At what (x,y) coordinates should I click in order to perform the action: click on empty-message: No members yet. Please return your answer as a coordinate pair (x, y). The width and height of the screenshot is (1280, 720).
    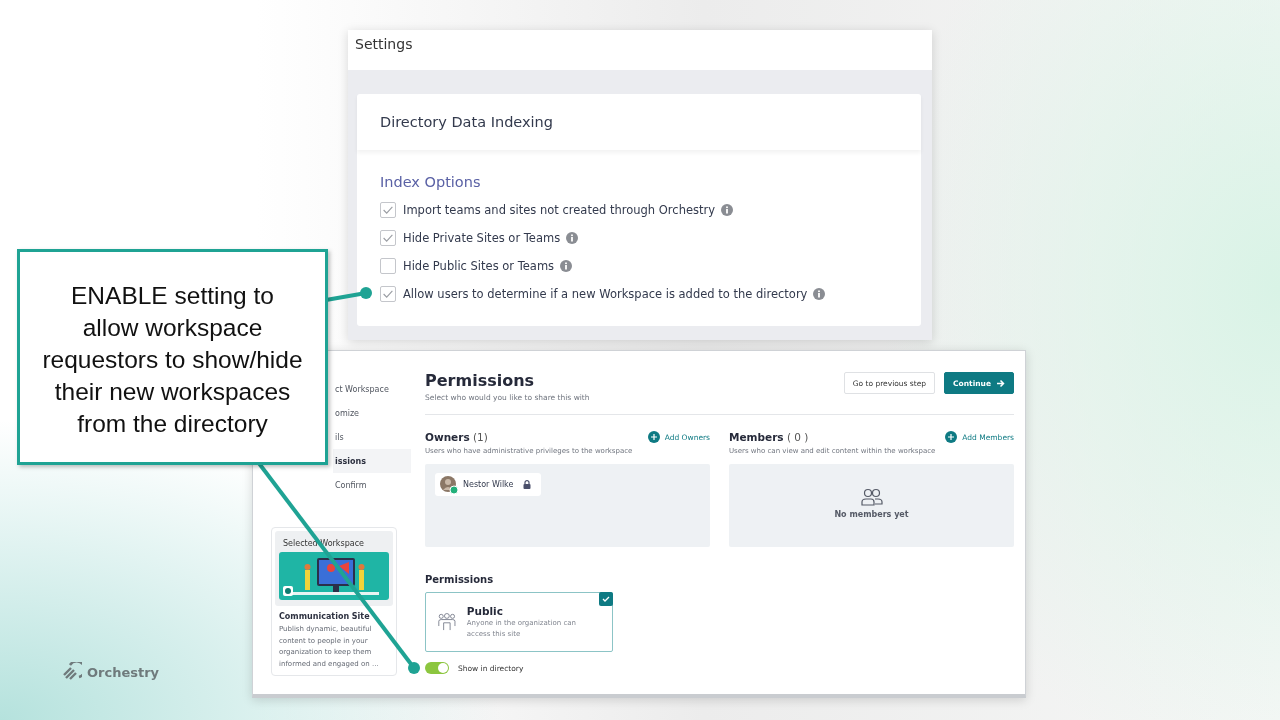
    Looking at the image, I should click on (871, 514).